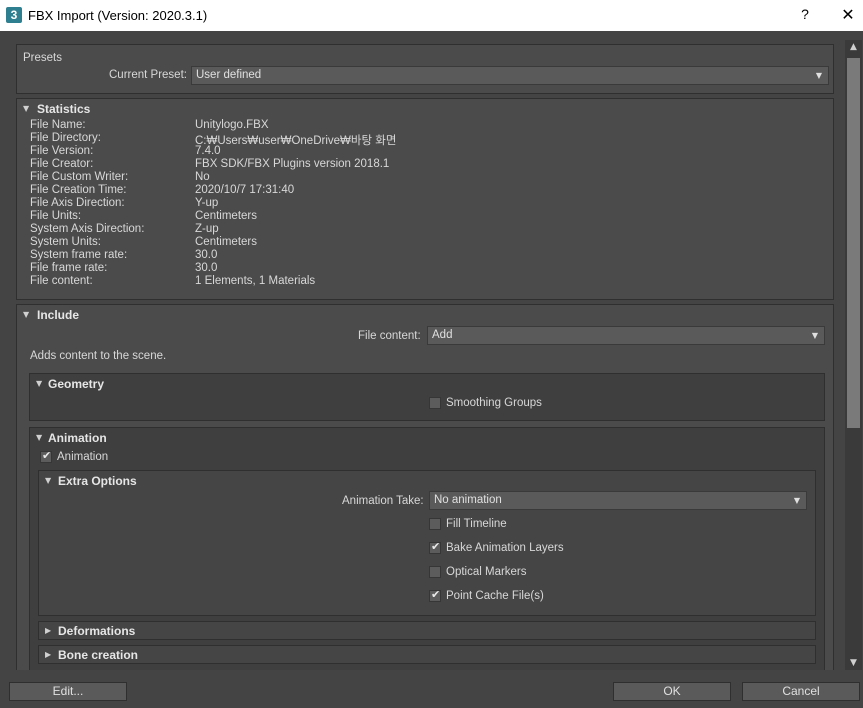  I want to click on statistics-key: File Axis Direction:, so click(77, 203).